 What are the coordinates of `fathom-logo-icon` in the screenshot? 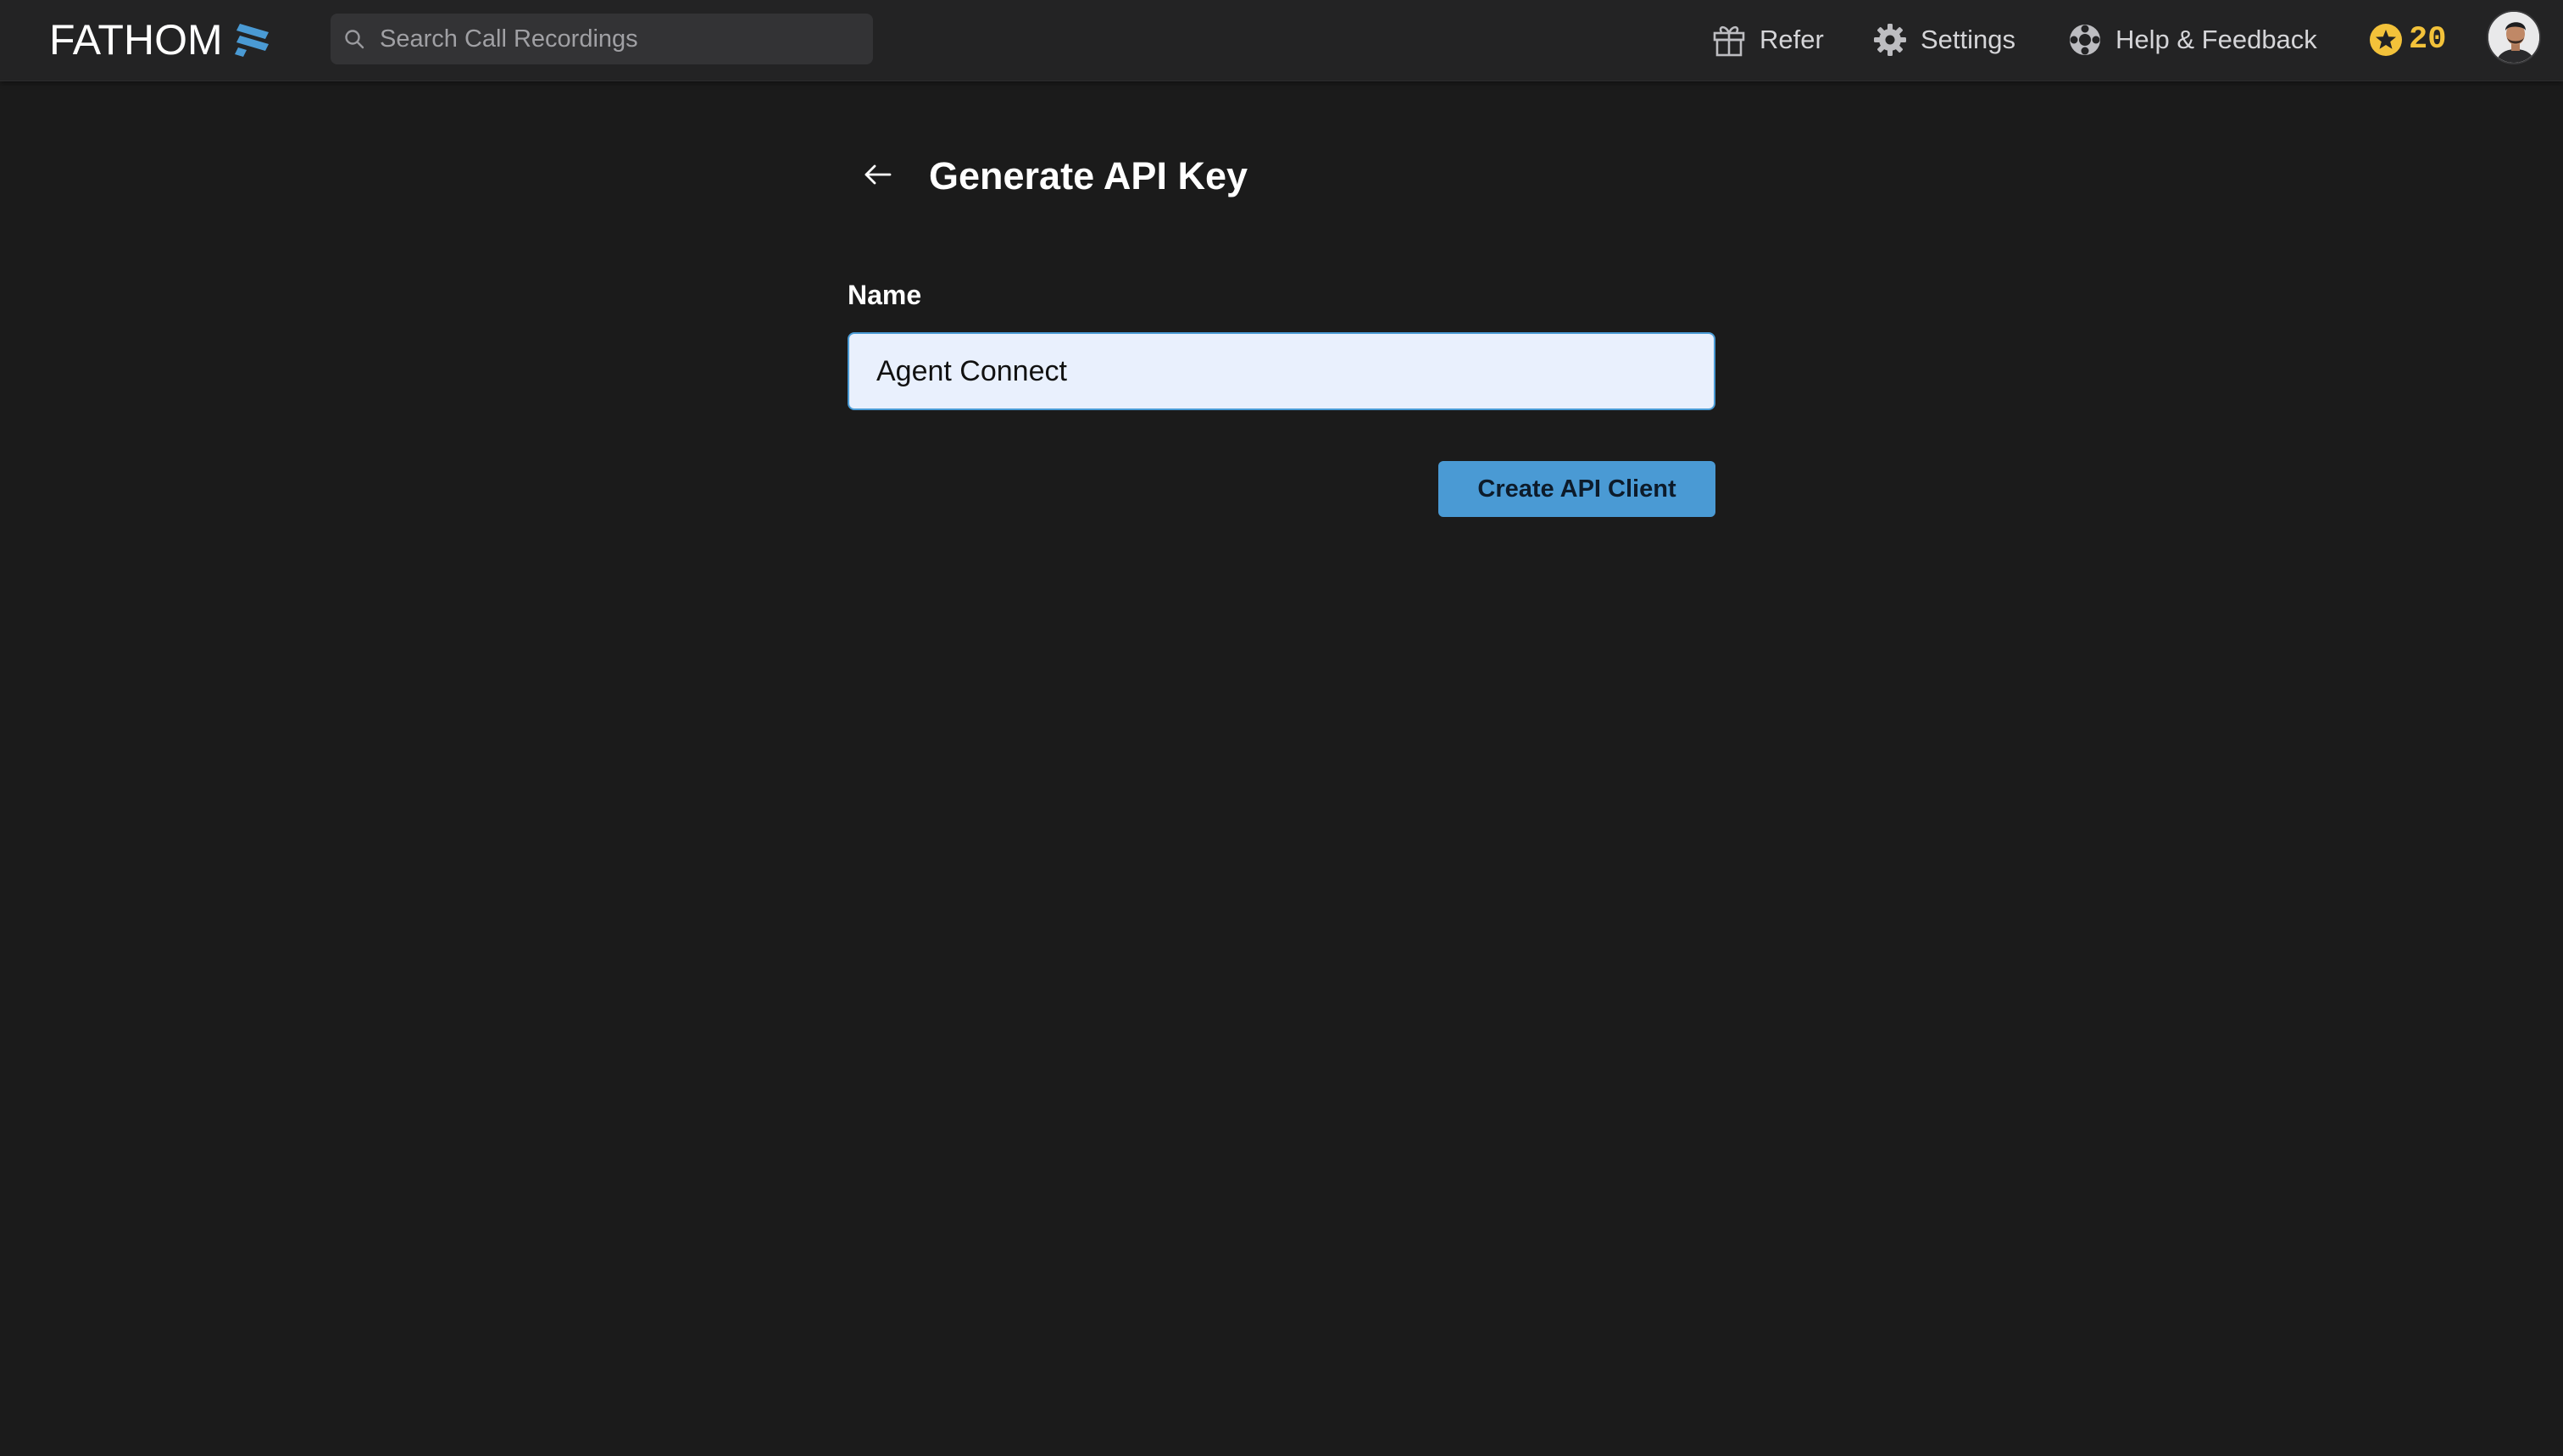 It's located at (251, 41).